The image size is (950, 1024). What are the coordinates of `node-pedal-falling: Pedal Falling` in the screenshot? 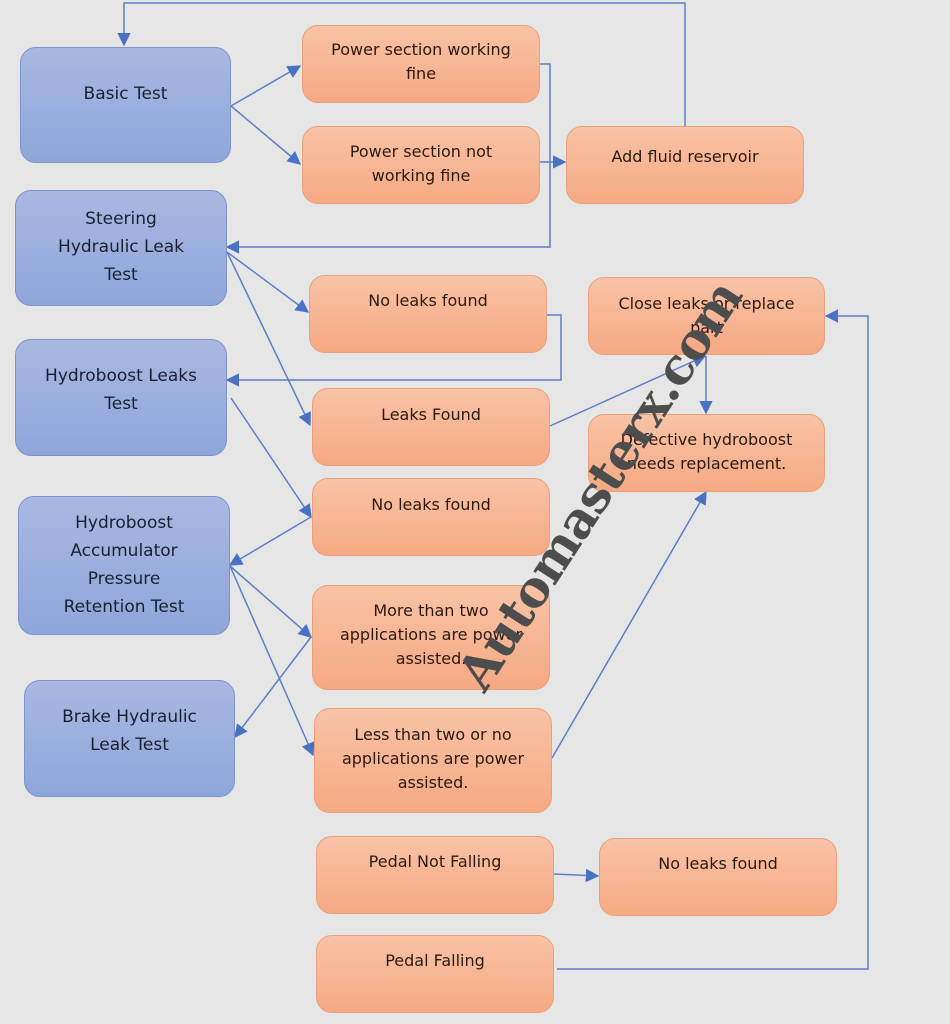 It's located at (435, 974).